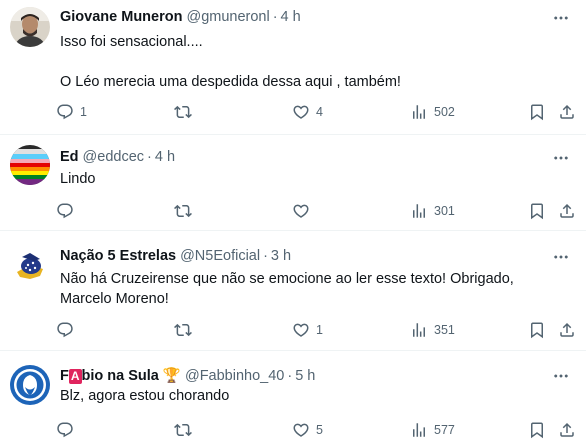 The height and width of the screenshot is (447, 586). What do you see at coordinates (432, 211) in the screenshot?
I see `views-button: 301` at bounding box center [432, 211].